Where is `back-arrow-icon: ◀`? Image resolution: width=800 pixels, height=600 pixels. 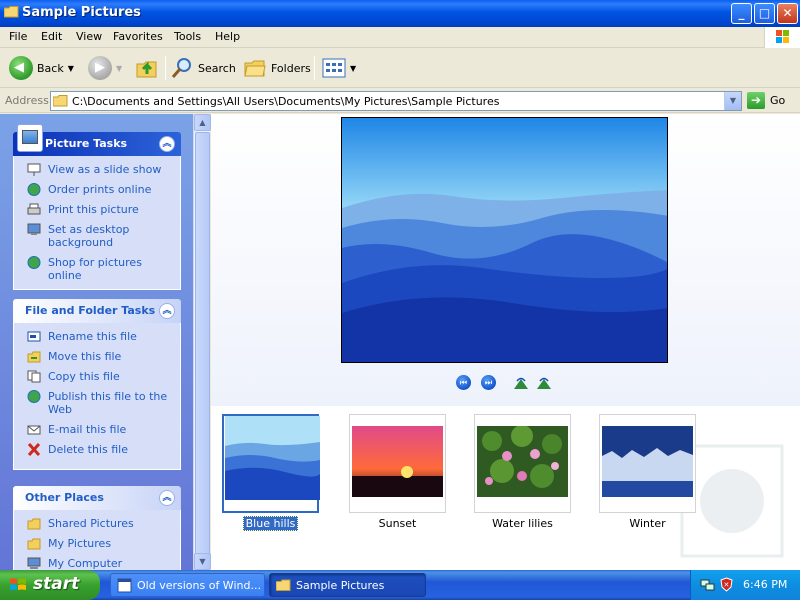
back-arrow-icon: ◀ is located at coordinates (21, 68).